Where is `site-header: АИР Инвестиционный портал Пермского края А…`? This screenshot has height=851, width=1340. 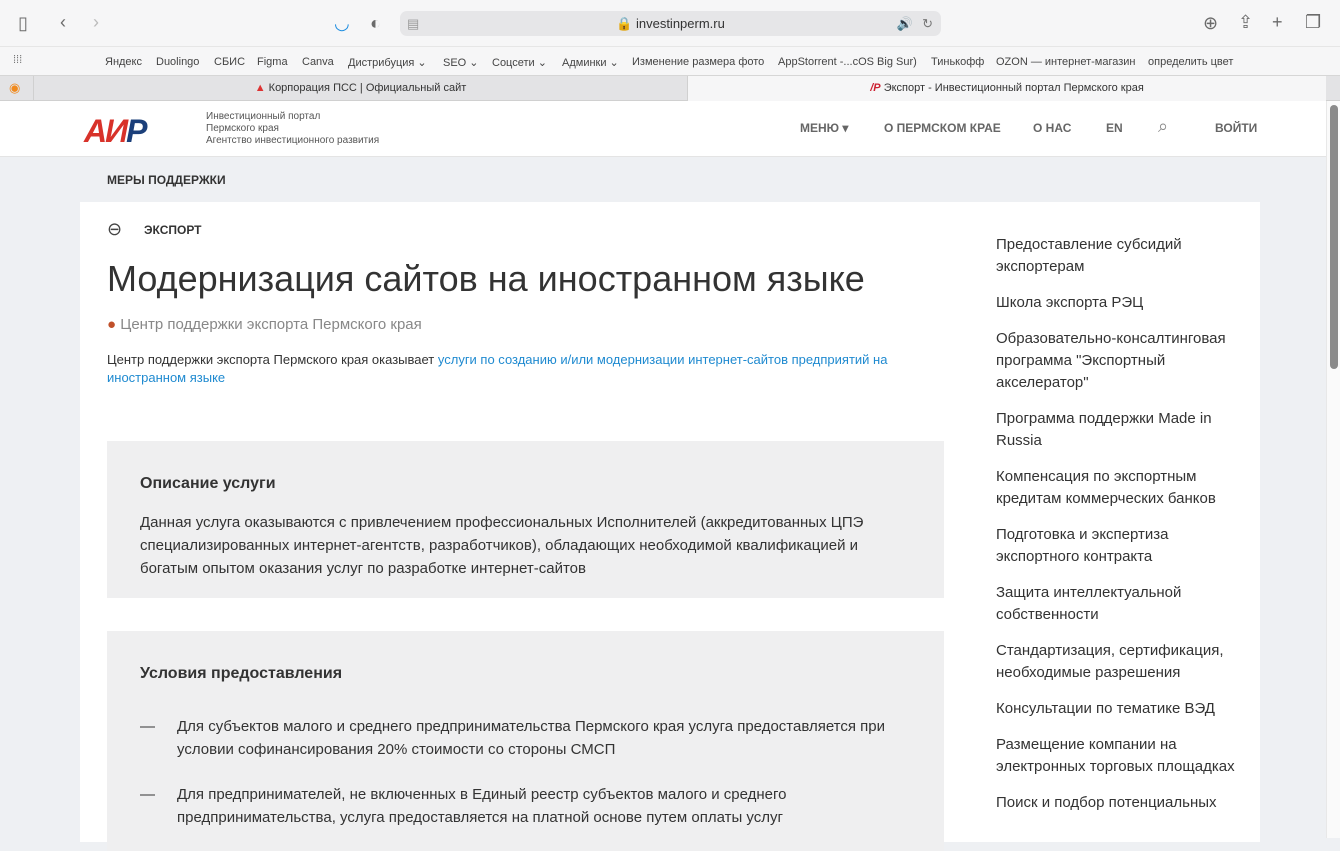 site-header: АИР Инвестиционный портал Пермского края А… is located at coordinates (663, 129).